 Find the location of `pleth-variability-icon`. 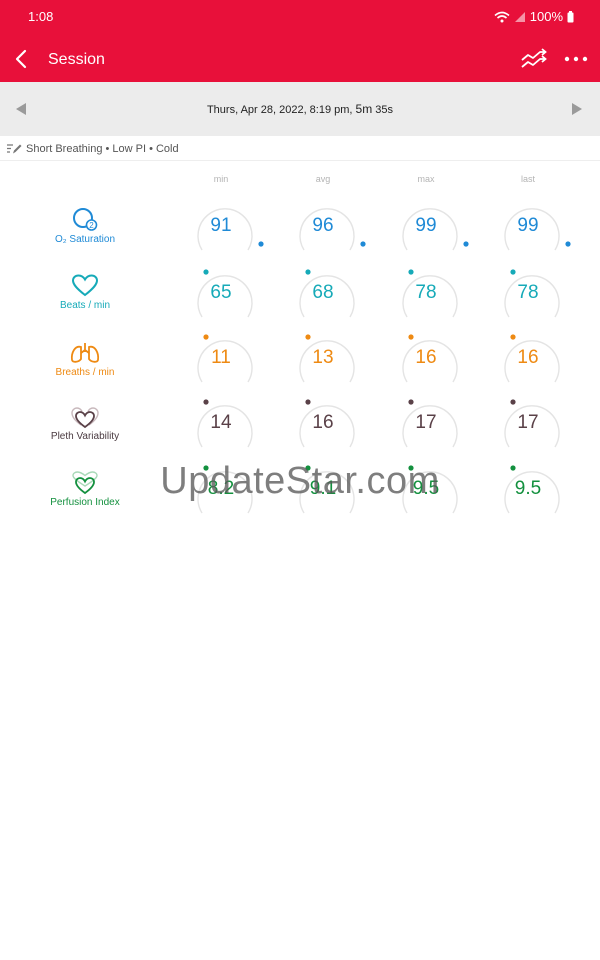

pleth-variability-icon is located at coordinates (85, 418).